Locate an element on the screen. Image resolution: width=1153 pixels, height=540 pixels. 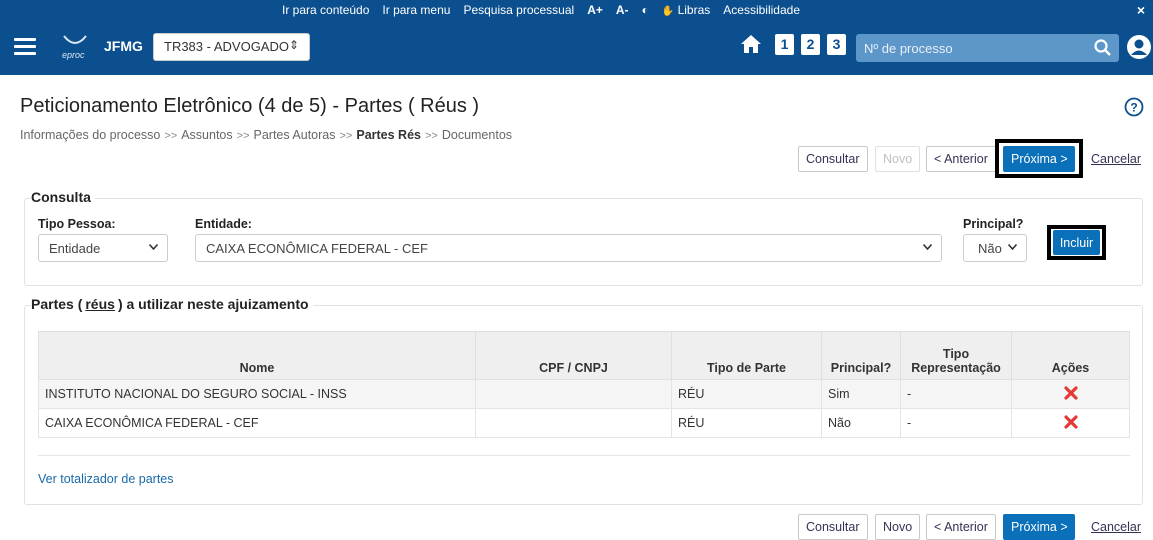
col-tipo-parte: Tipo de Parte is located at coordinates (746, 355).